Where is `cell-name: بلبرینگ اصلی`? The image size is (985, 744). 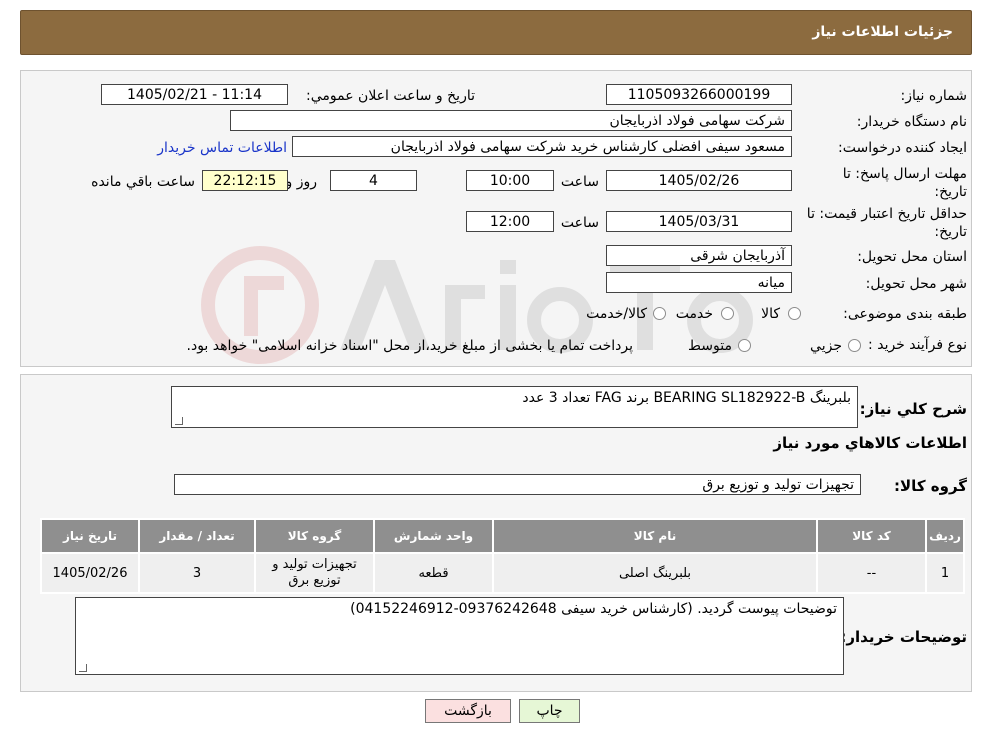
cell-name: بلبرینگ اصلی is located at coordinates (655, 573).